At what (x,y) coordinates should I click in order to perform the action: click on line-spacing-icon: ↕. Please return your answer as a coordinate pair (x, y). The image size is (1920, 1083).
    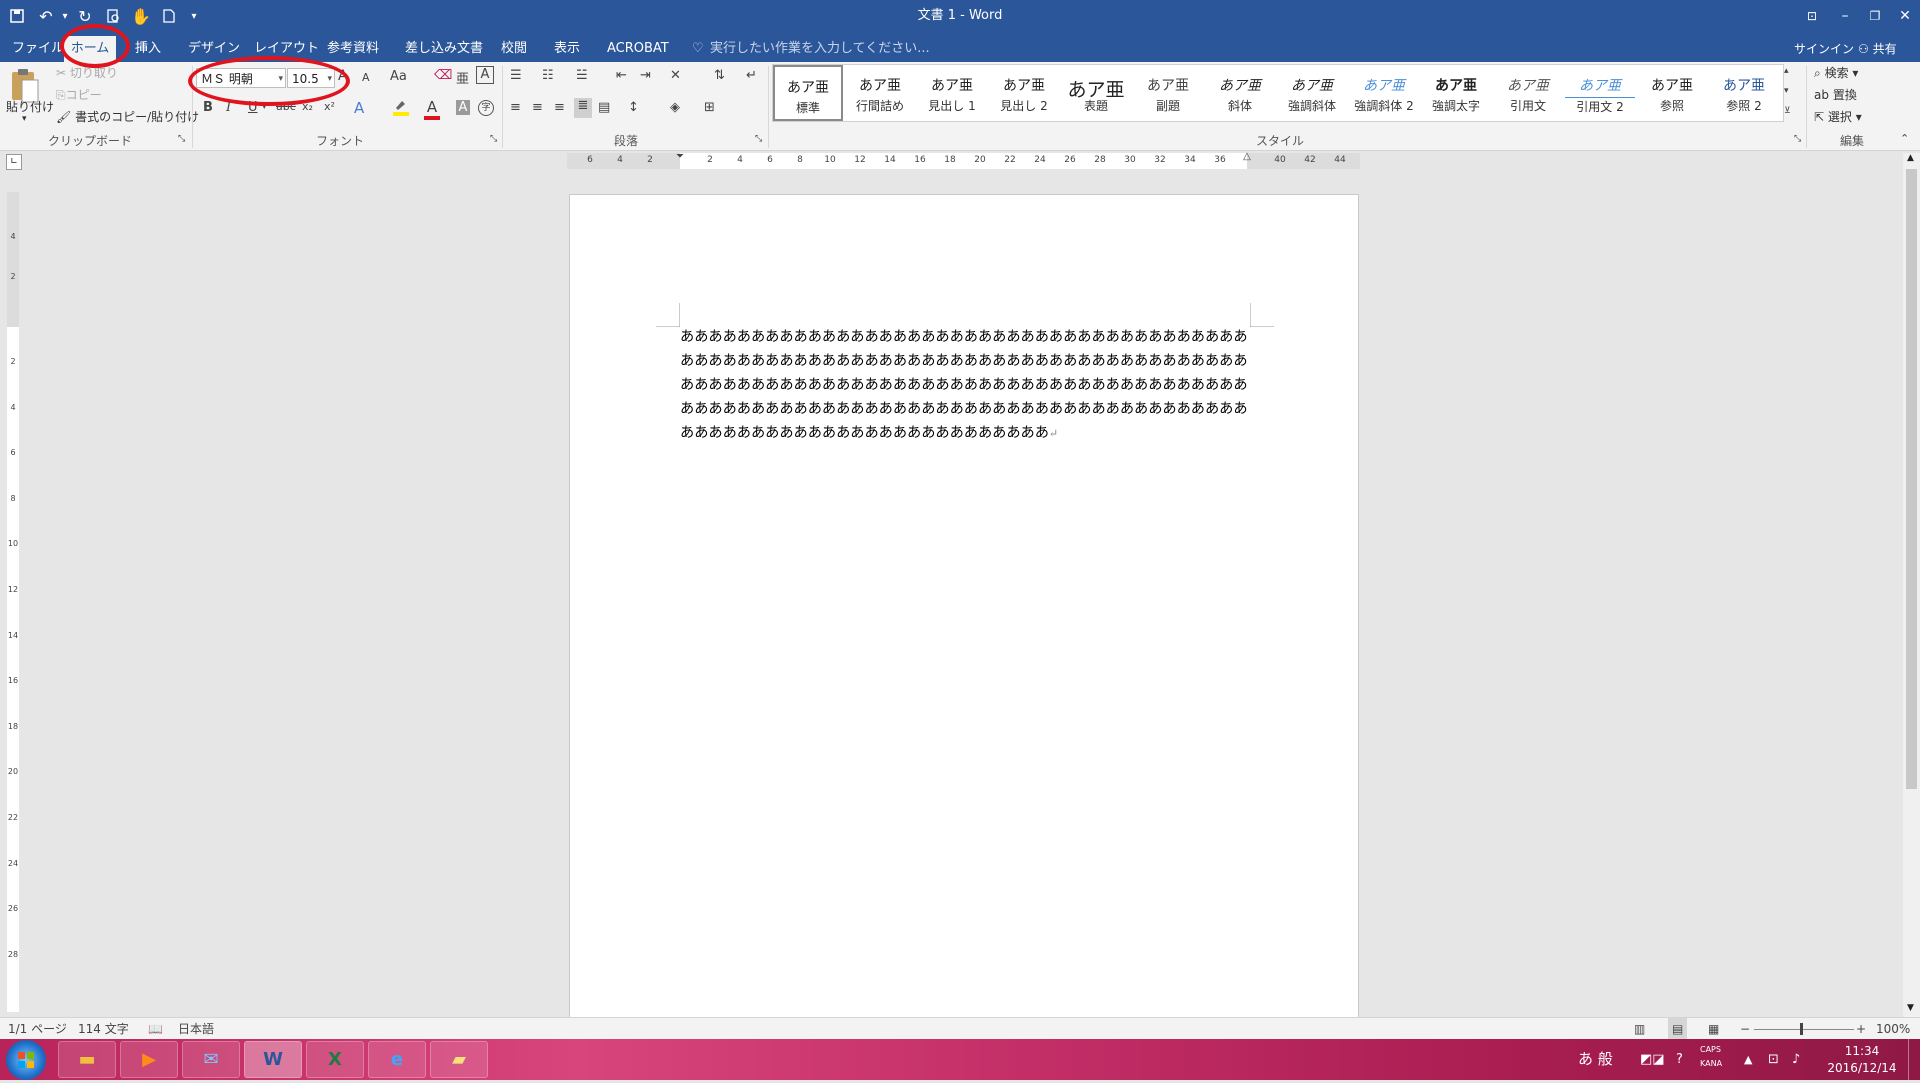
    Looking at the image, I should click on (633, 107).